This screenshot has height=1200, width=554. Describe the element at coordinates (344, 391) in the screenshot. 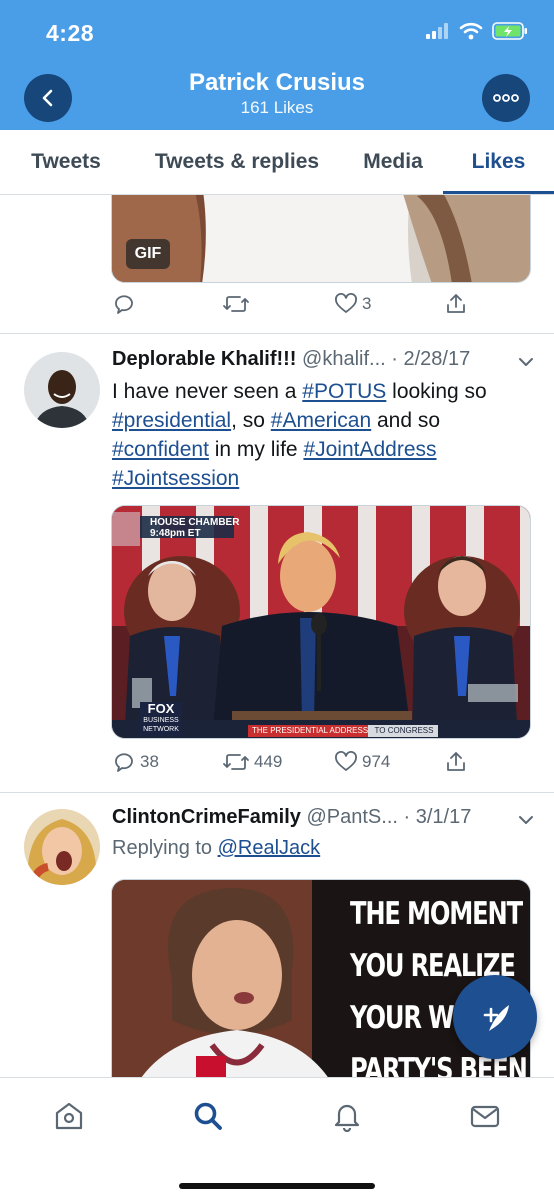

I see `hashtag-link: #POTUS` at that location.